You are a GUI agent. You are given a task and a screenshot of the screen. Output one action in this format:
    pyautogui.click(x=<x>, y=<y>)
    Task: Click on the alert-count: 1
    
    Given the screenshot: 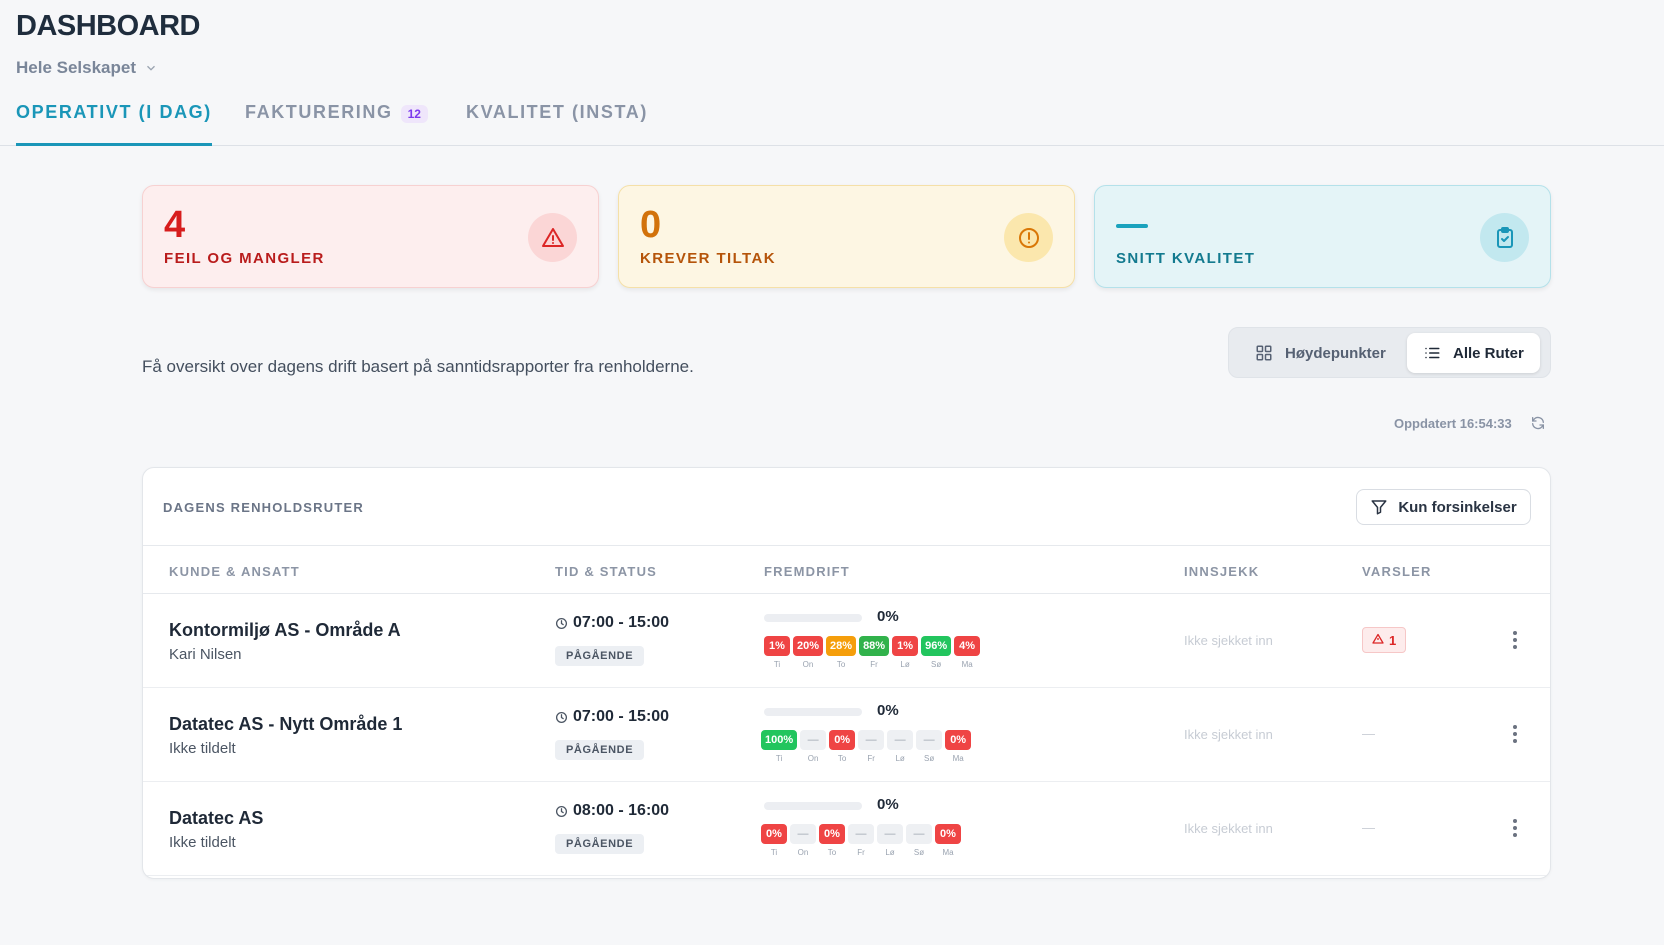 What is the action you would take?
    pyautogui.click(x=1393, y=640)
    